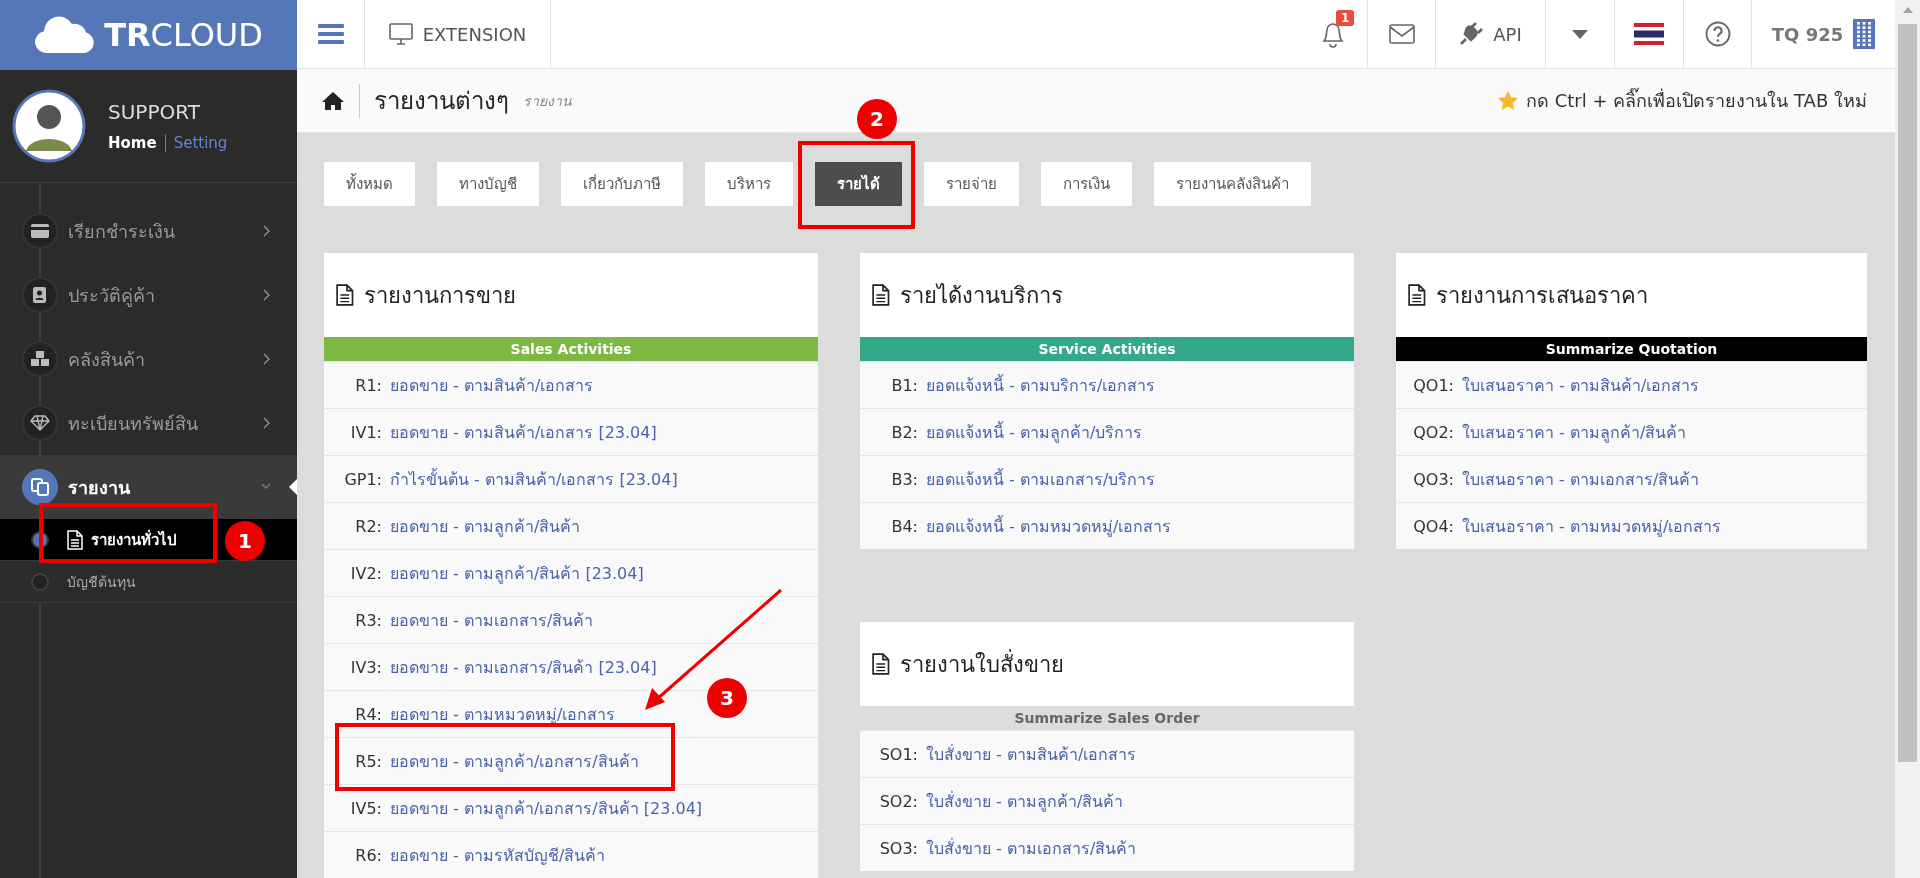  What do you see at coordinates (622, 184) in the screenshot?
I see `filter-tab: เกี่ยวกับภาษี` at bounding box center [622, 184].